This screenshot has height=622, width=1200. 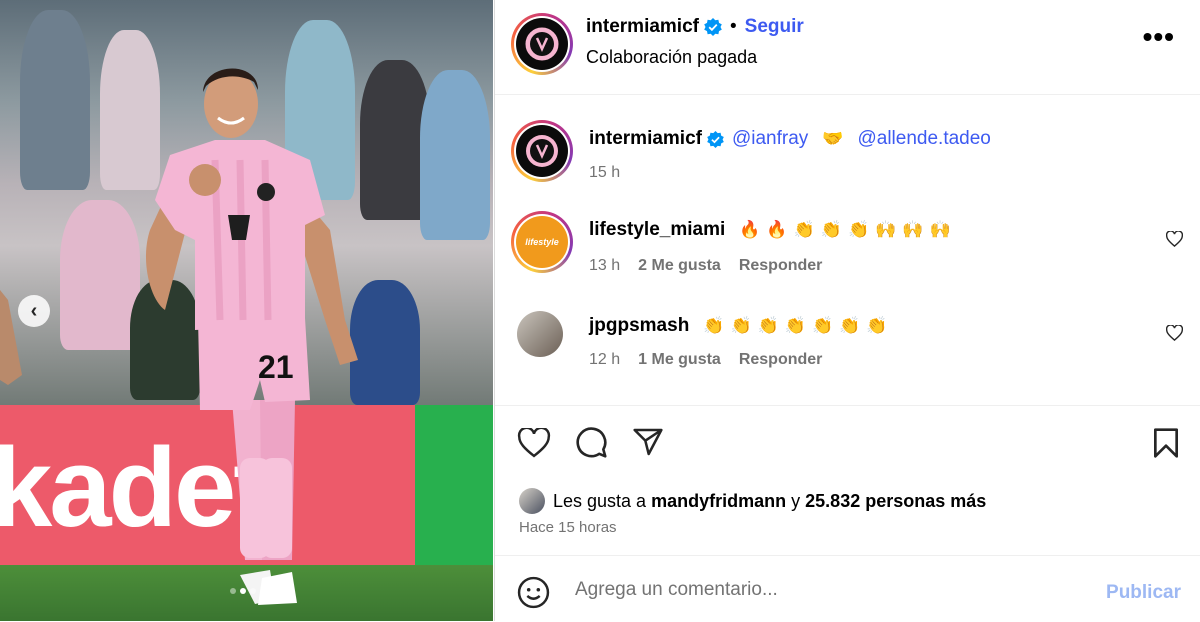 I want to click on author-avatar, so click(x=542, y=44).